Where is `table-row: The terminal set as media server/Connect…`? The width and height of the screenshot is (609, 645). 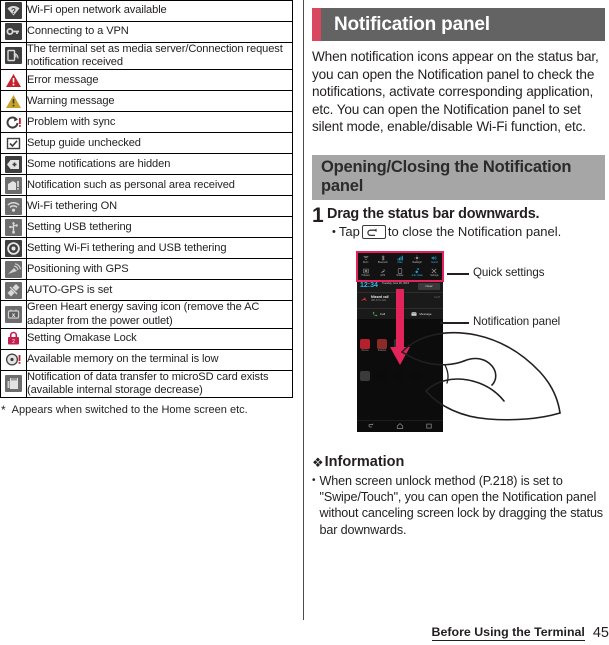
table-row: The terminal set as media server/Connect… is located at coordinates (146, 56).